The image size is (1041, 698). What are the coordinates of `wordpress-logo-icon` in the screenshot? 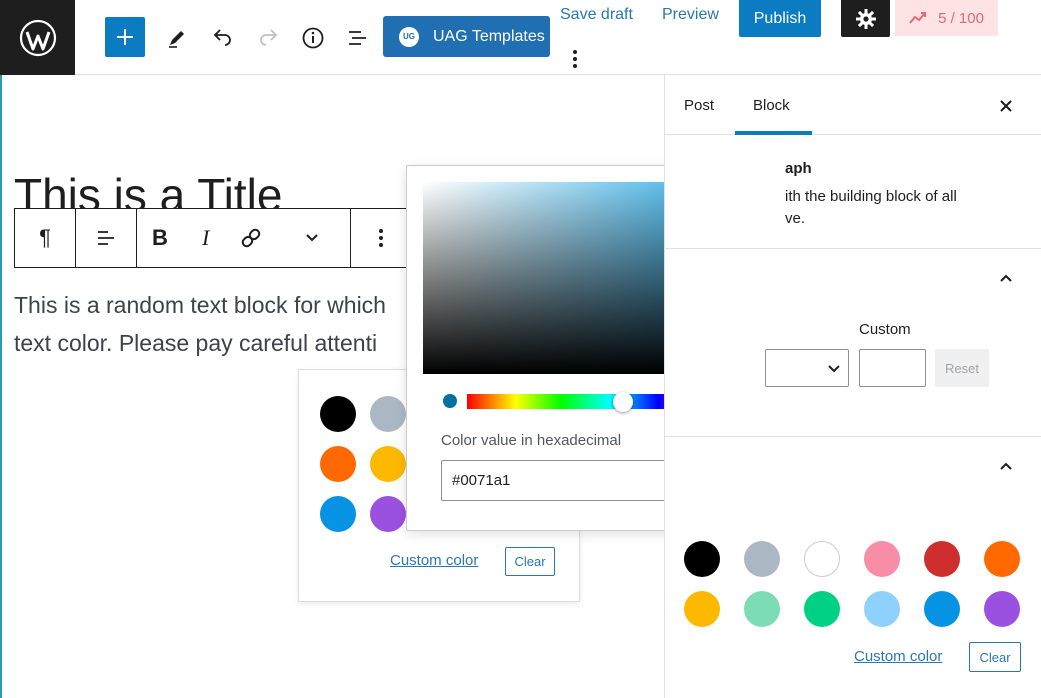 It's located at (37, 37).